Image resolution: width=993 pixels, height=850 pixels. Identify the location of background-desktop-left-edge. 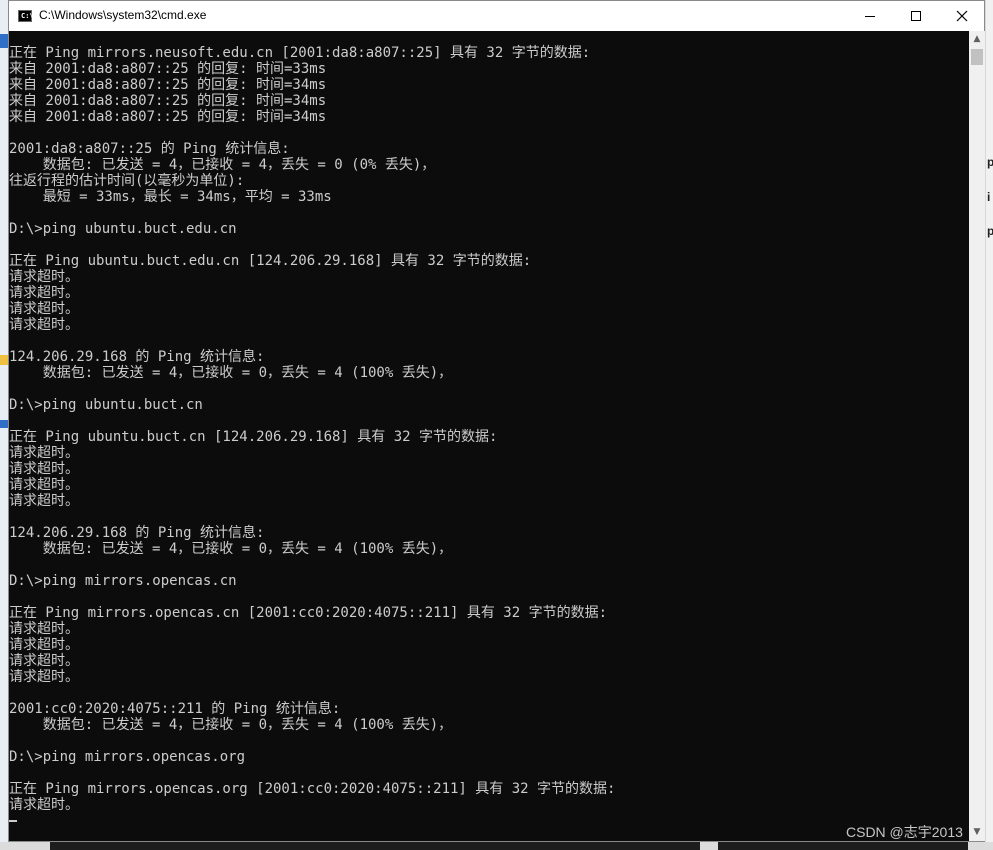
(4, 425).